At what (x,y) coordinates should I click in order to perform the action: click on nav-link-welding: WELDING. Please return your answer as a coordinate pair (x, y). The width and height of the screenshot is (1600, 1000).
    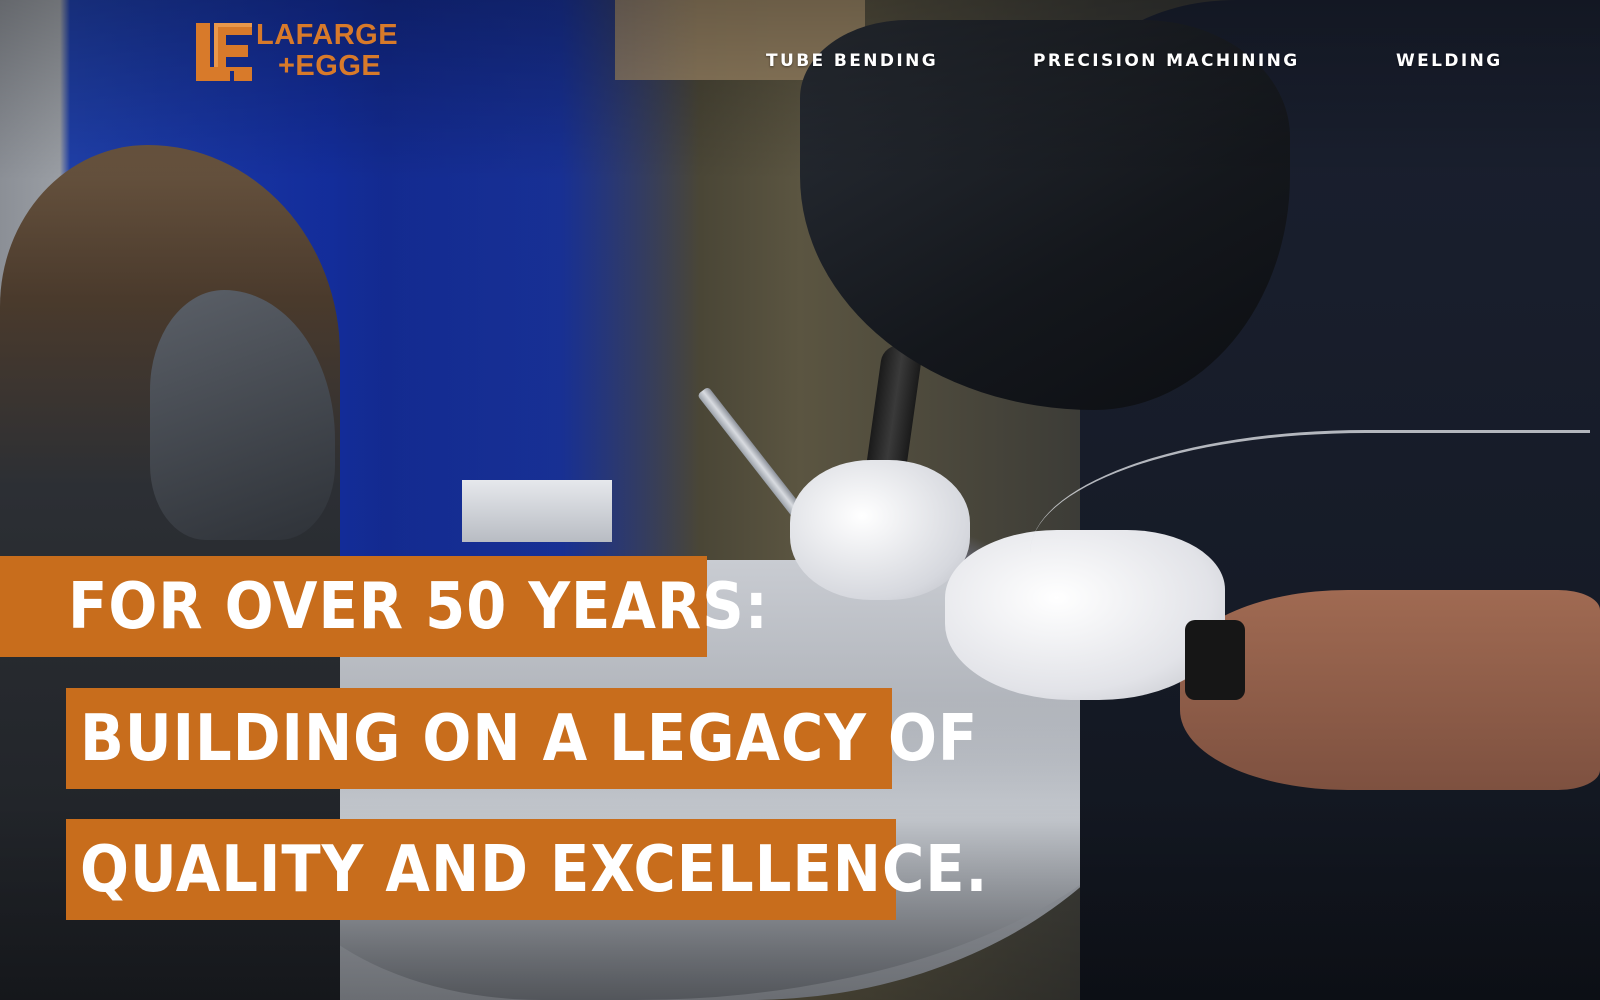
    Looking at the image, I should click on (1449, 61).